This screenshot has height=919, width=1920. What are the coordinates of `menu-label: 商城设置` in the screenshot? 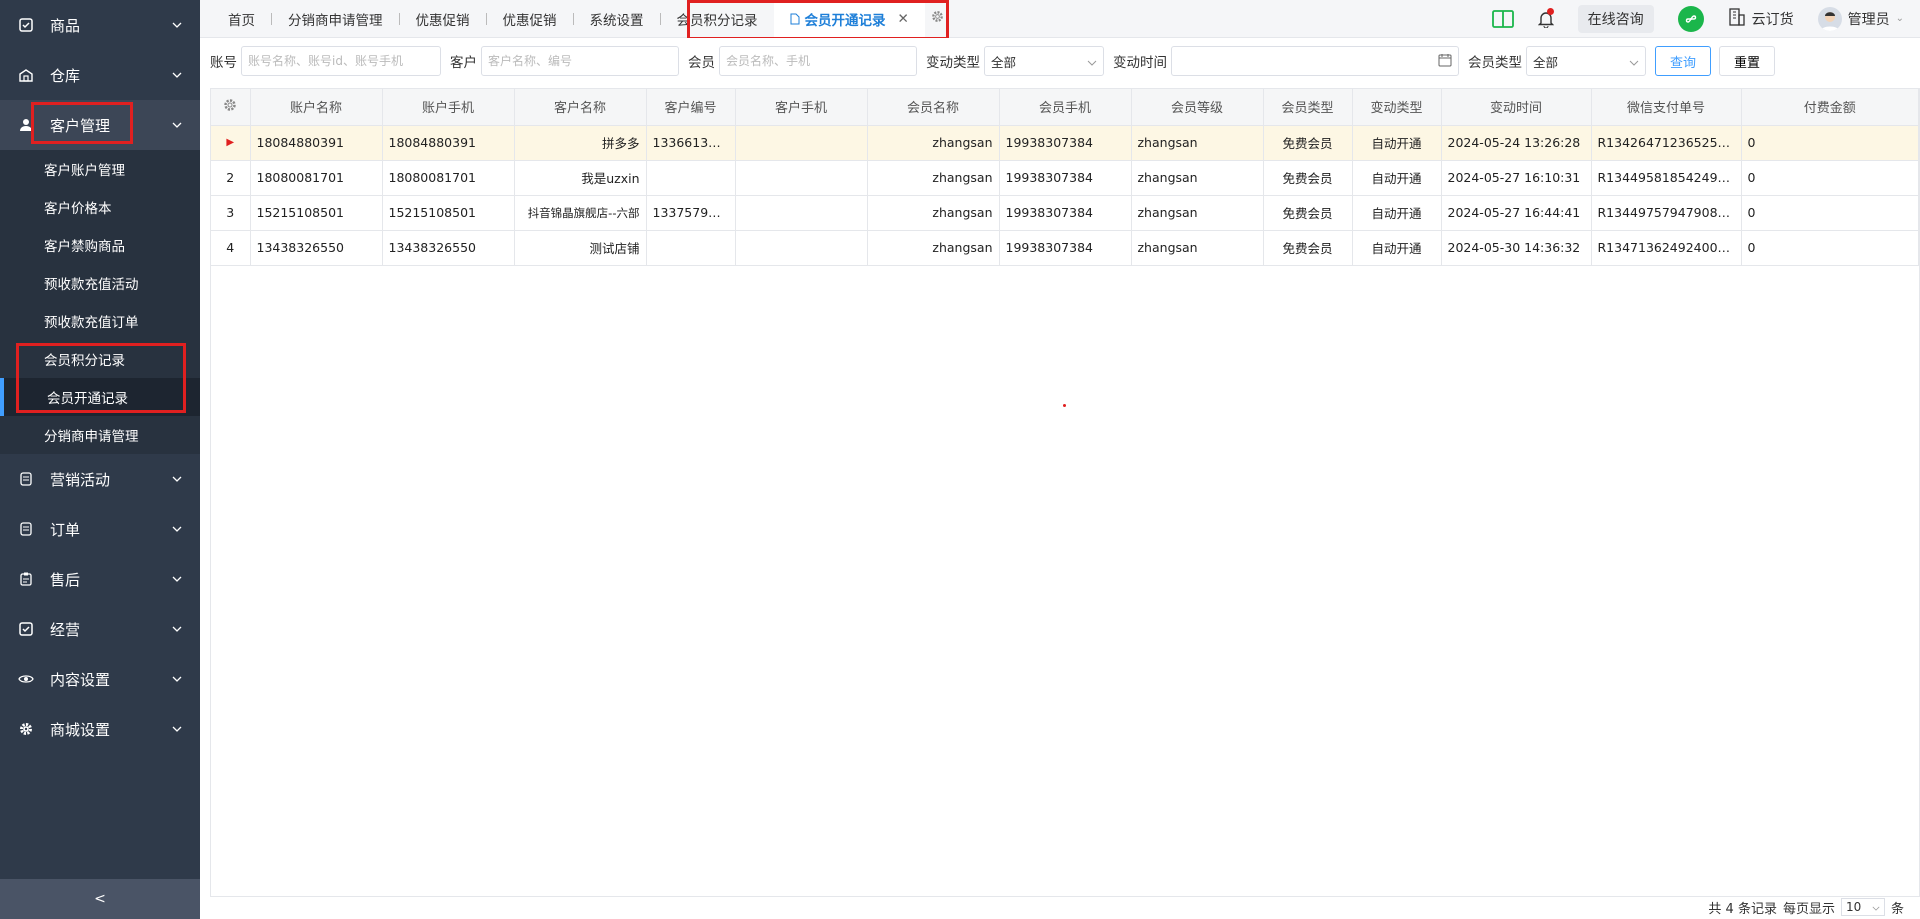 It's located at (80, 729).